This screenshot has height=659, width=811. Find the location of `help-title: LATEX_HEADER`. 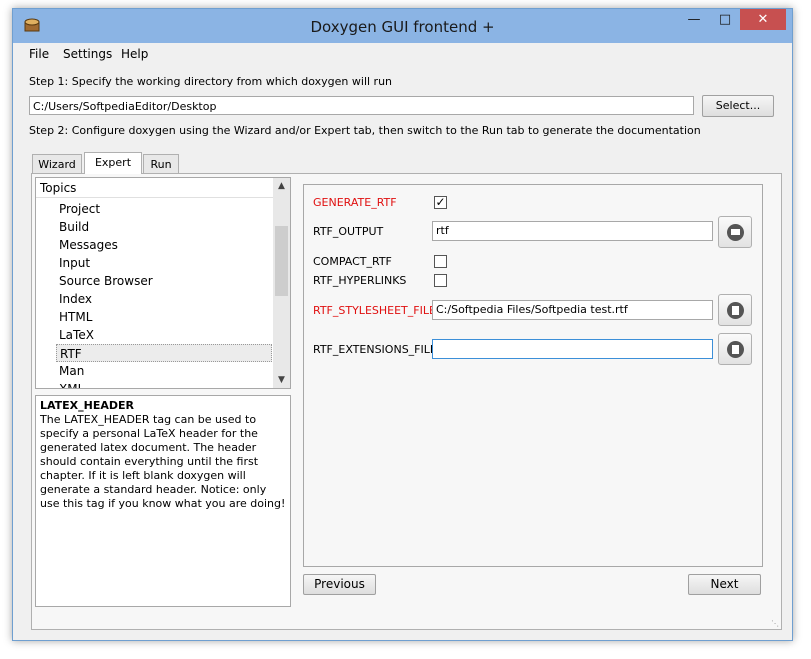

help-title: LATEX_HEADER is located at coordinates (87, 405).